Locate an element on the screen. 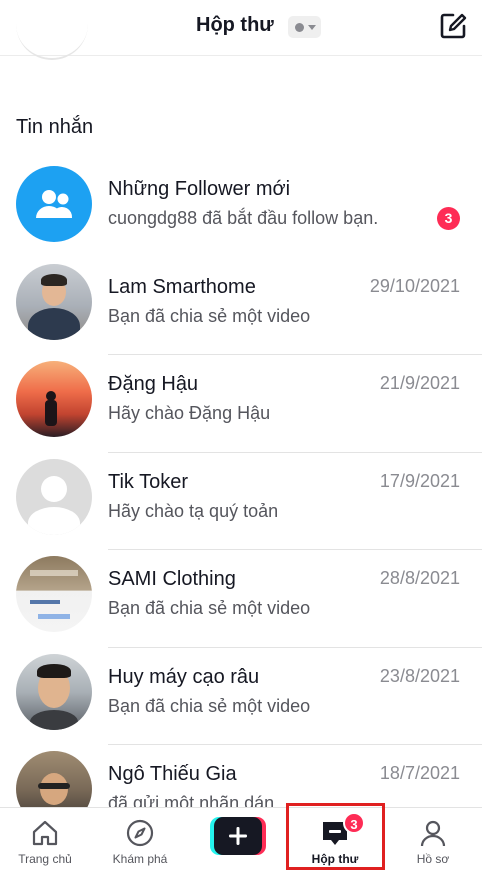 The height and width of the screenshot is (872, 482). nav-label: Hồ sơ is located at coordinates (433, 859).